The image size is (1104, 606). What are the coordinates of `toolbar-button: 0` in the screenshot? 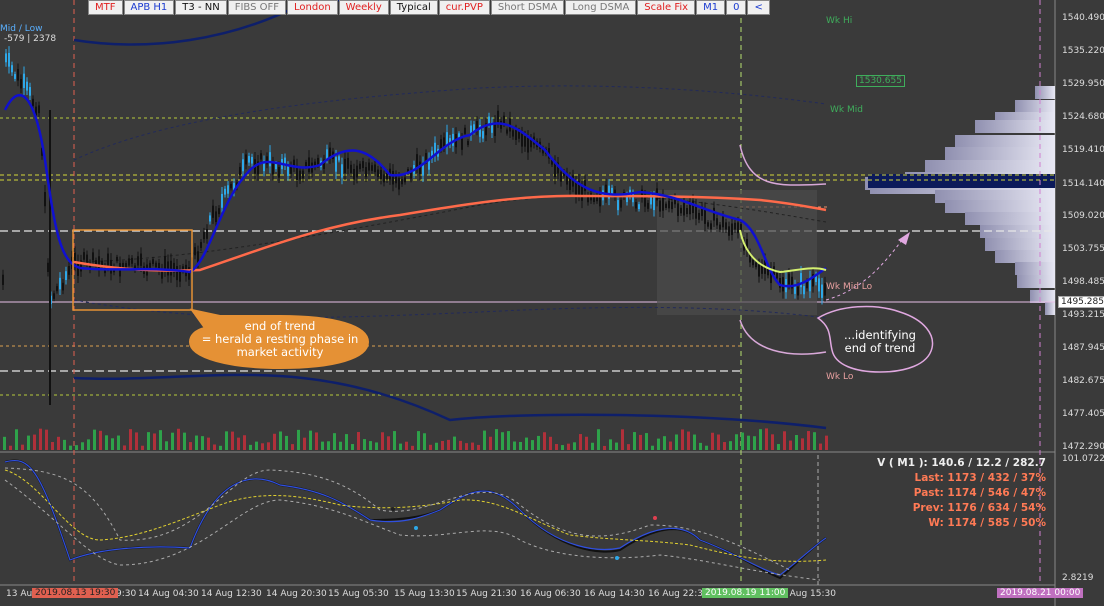 It's located at (736, 7).